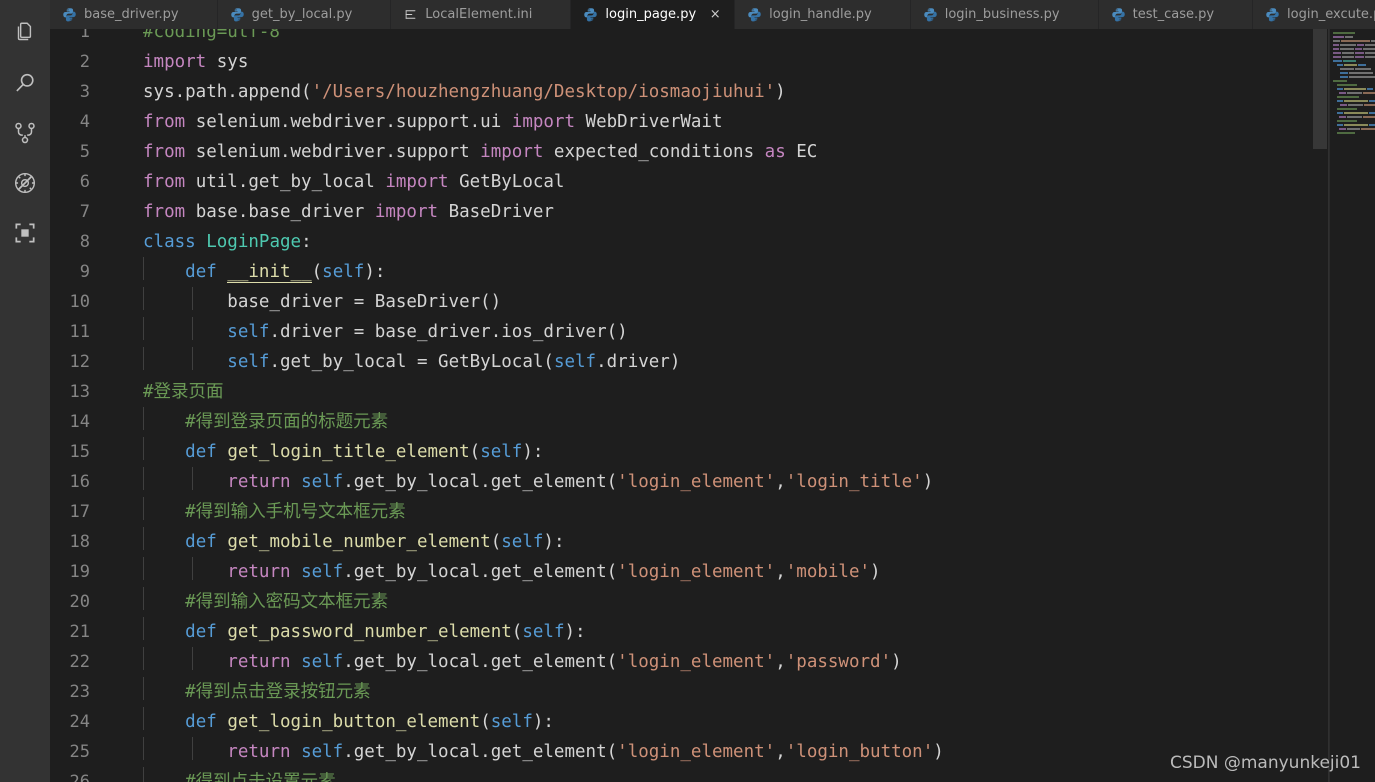 This screenshot has width=1375, height=782. I want to click on line-number: 11, so click(79, 332).